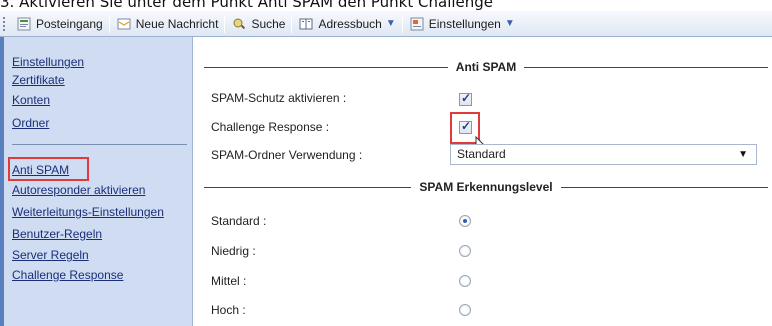  I want to click on level-radio-mittel, so click(465, 281).